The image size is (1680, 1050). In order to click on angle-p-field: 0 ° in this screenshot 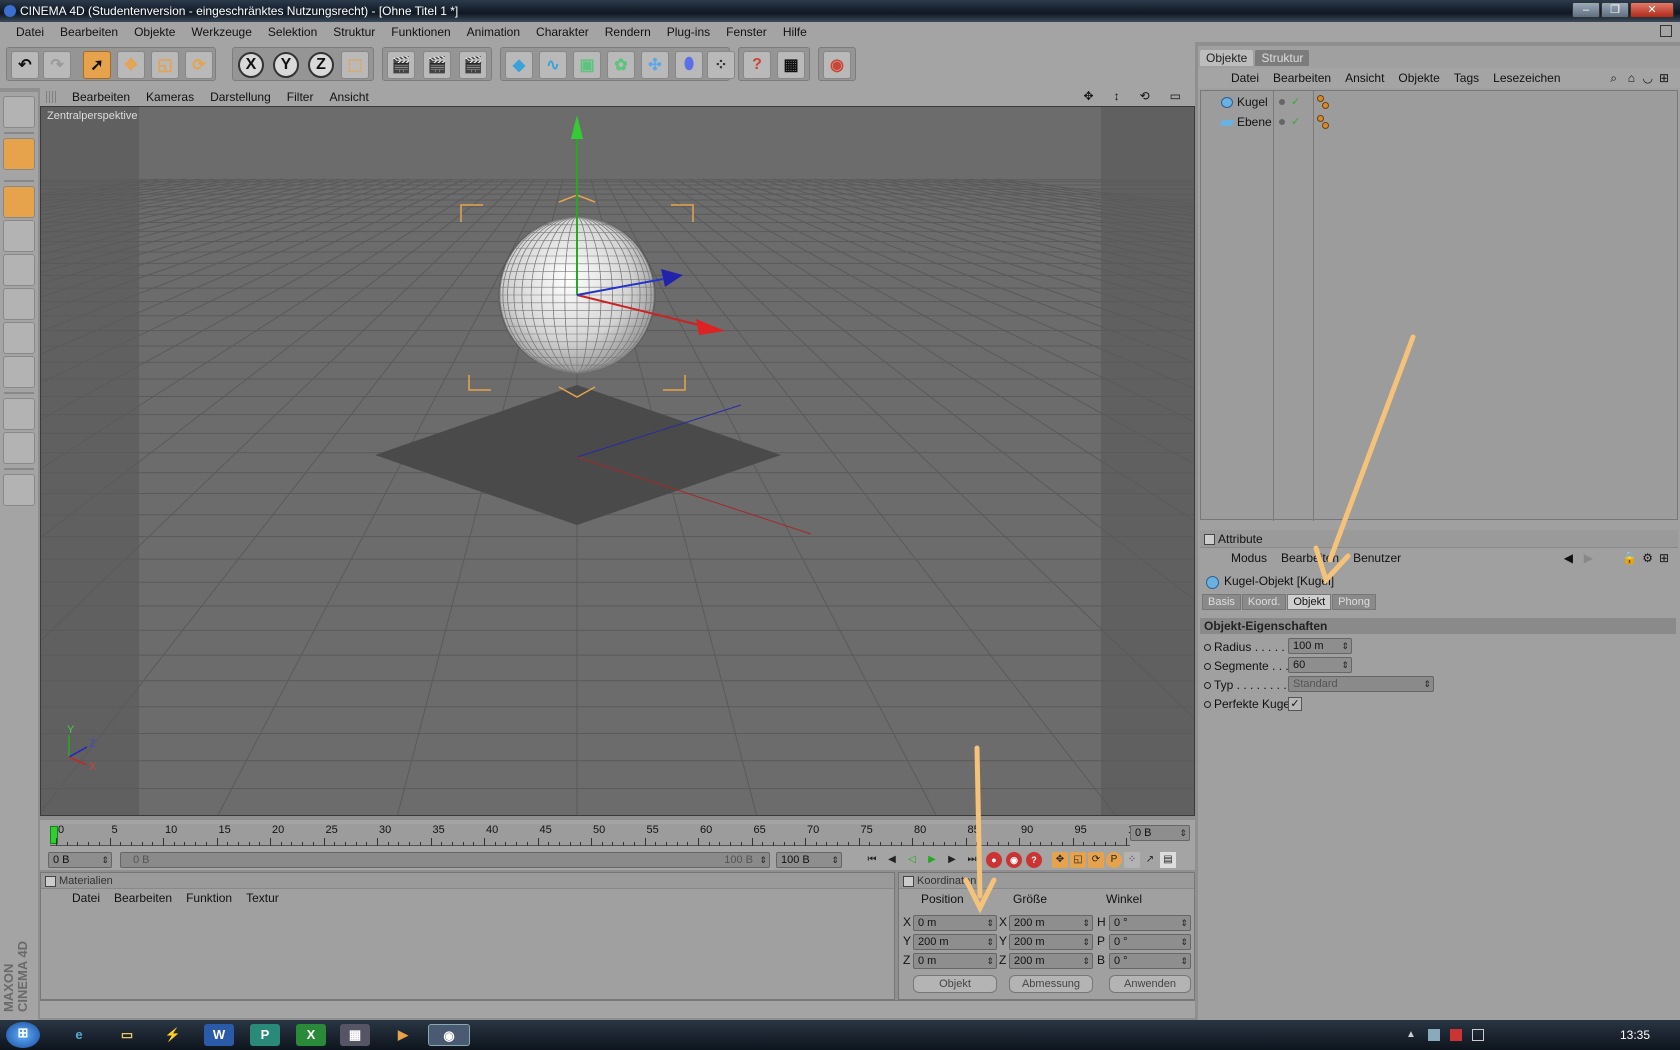, I will do `click(1150, 942)`.